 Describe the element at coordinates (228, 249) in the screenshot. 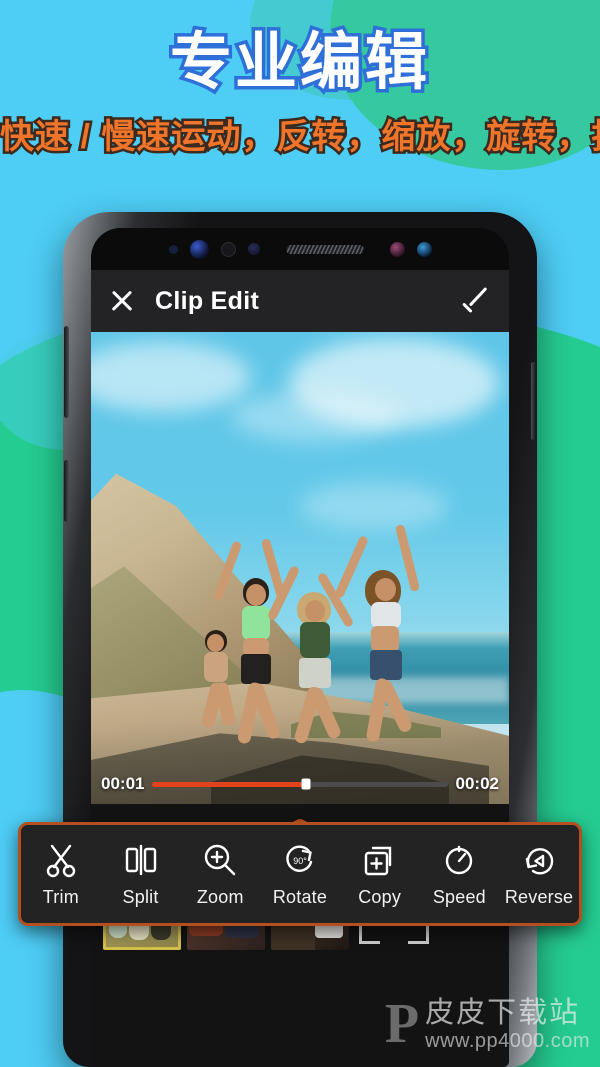

I see `iris-scanner-icon` at that location.